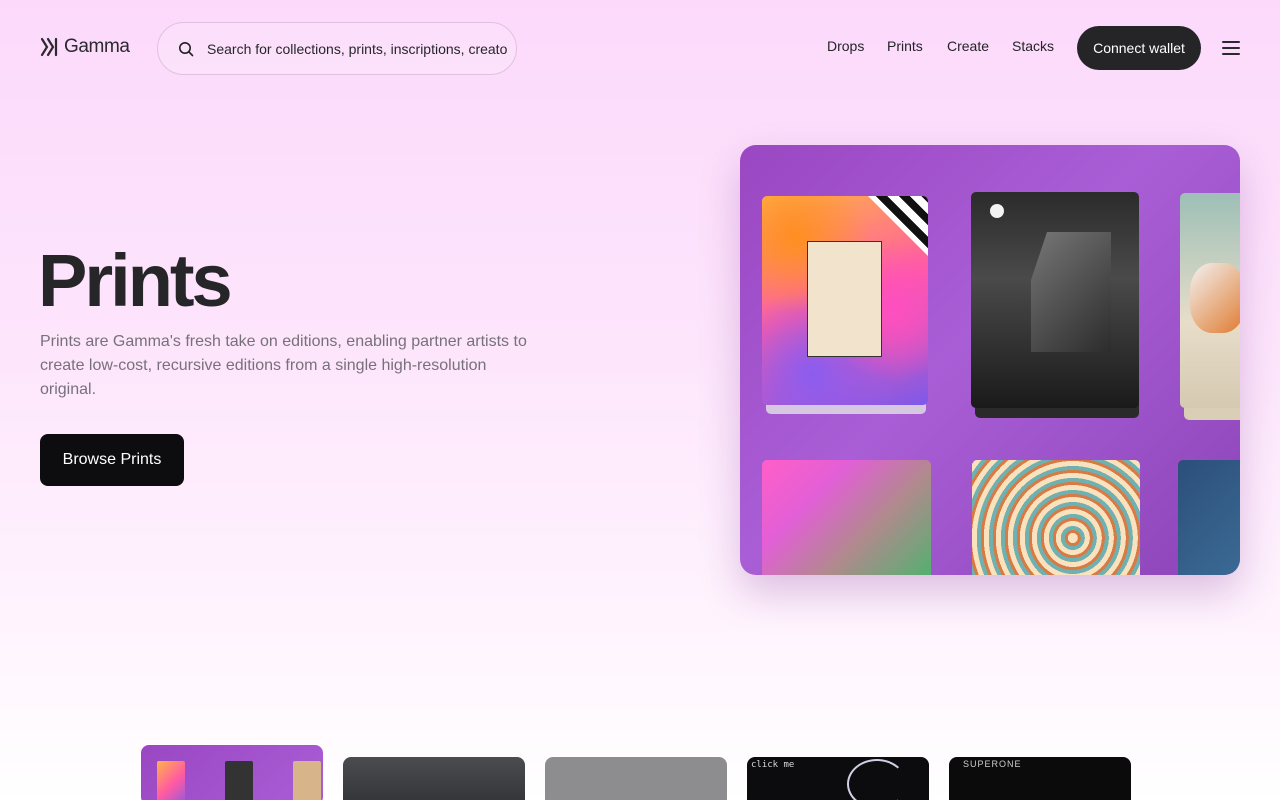  Describe the element at coordinates (992, 764) in the screenshot. I see `thumbnail-text: SUPERONE` at that location.